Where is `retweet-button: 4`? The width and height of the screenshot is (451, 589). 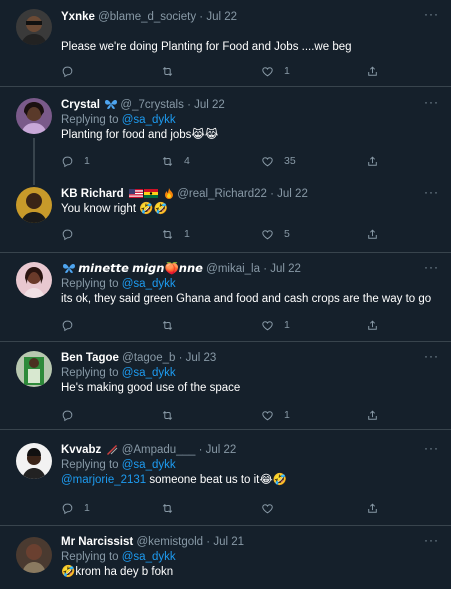
retweet-button: 4 is located at coordinates (175, 161).